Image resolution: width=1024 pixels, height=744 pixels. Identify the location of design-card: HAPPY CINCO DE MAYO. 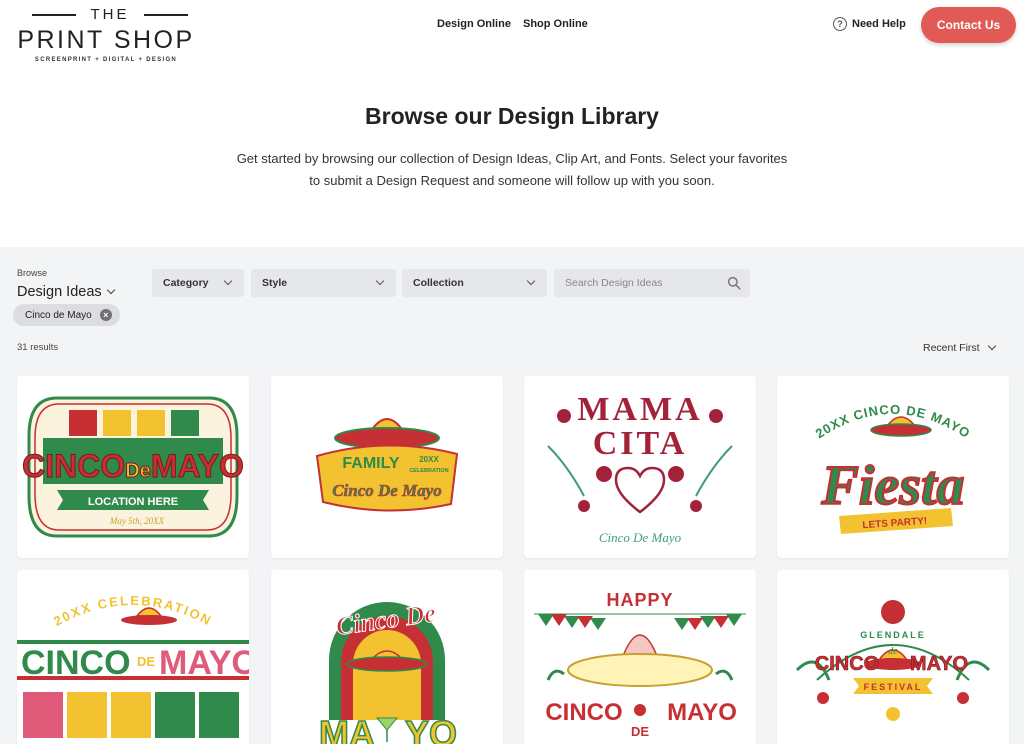
(640, 657).